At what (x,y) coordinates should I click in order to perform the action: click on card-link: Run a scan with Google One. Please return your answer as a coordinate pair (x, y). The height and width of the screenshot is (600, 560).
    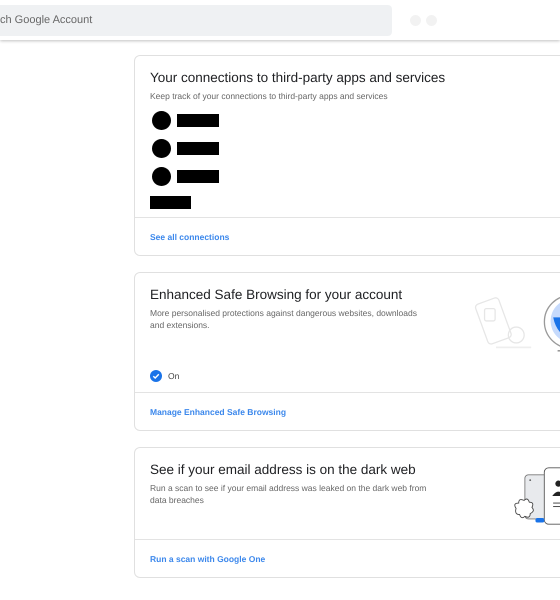
    Looking at the image, I should click on (208, 559).